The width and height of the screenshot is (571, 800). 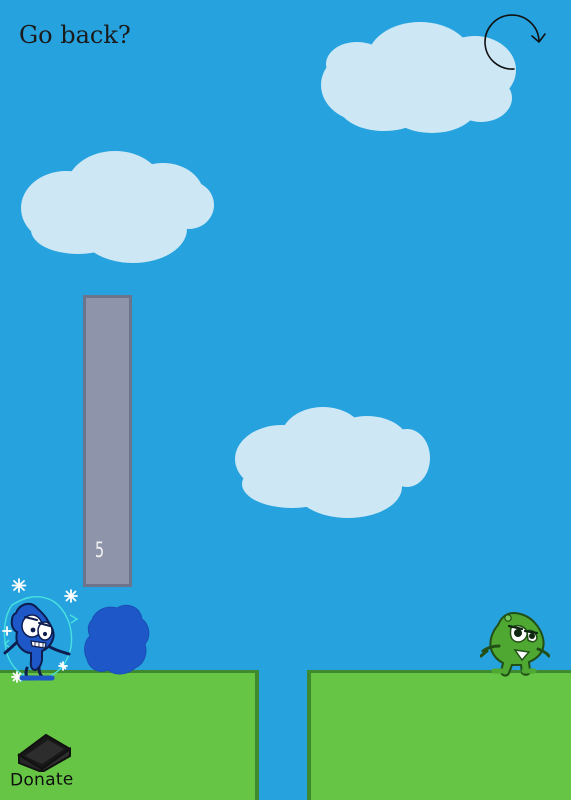 I want to click on blue-blob-projectile, so click(x=117, y=639).